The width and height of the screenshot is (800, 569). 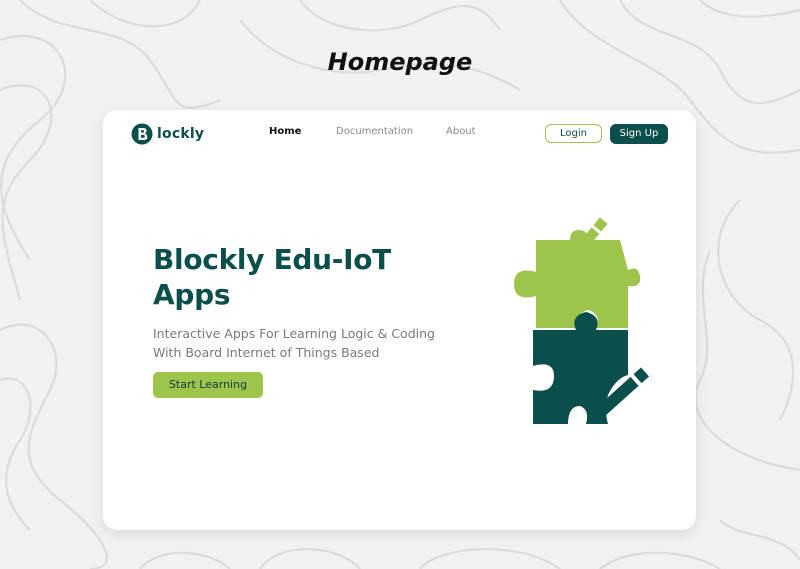 What do you see at coordinates (266, 352) in the screenshot?
I see `hero-subtitle-line2: With Board Internet of Things Based` at bounding box center [266, 352].